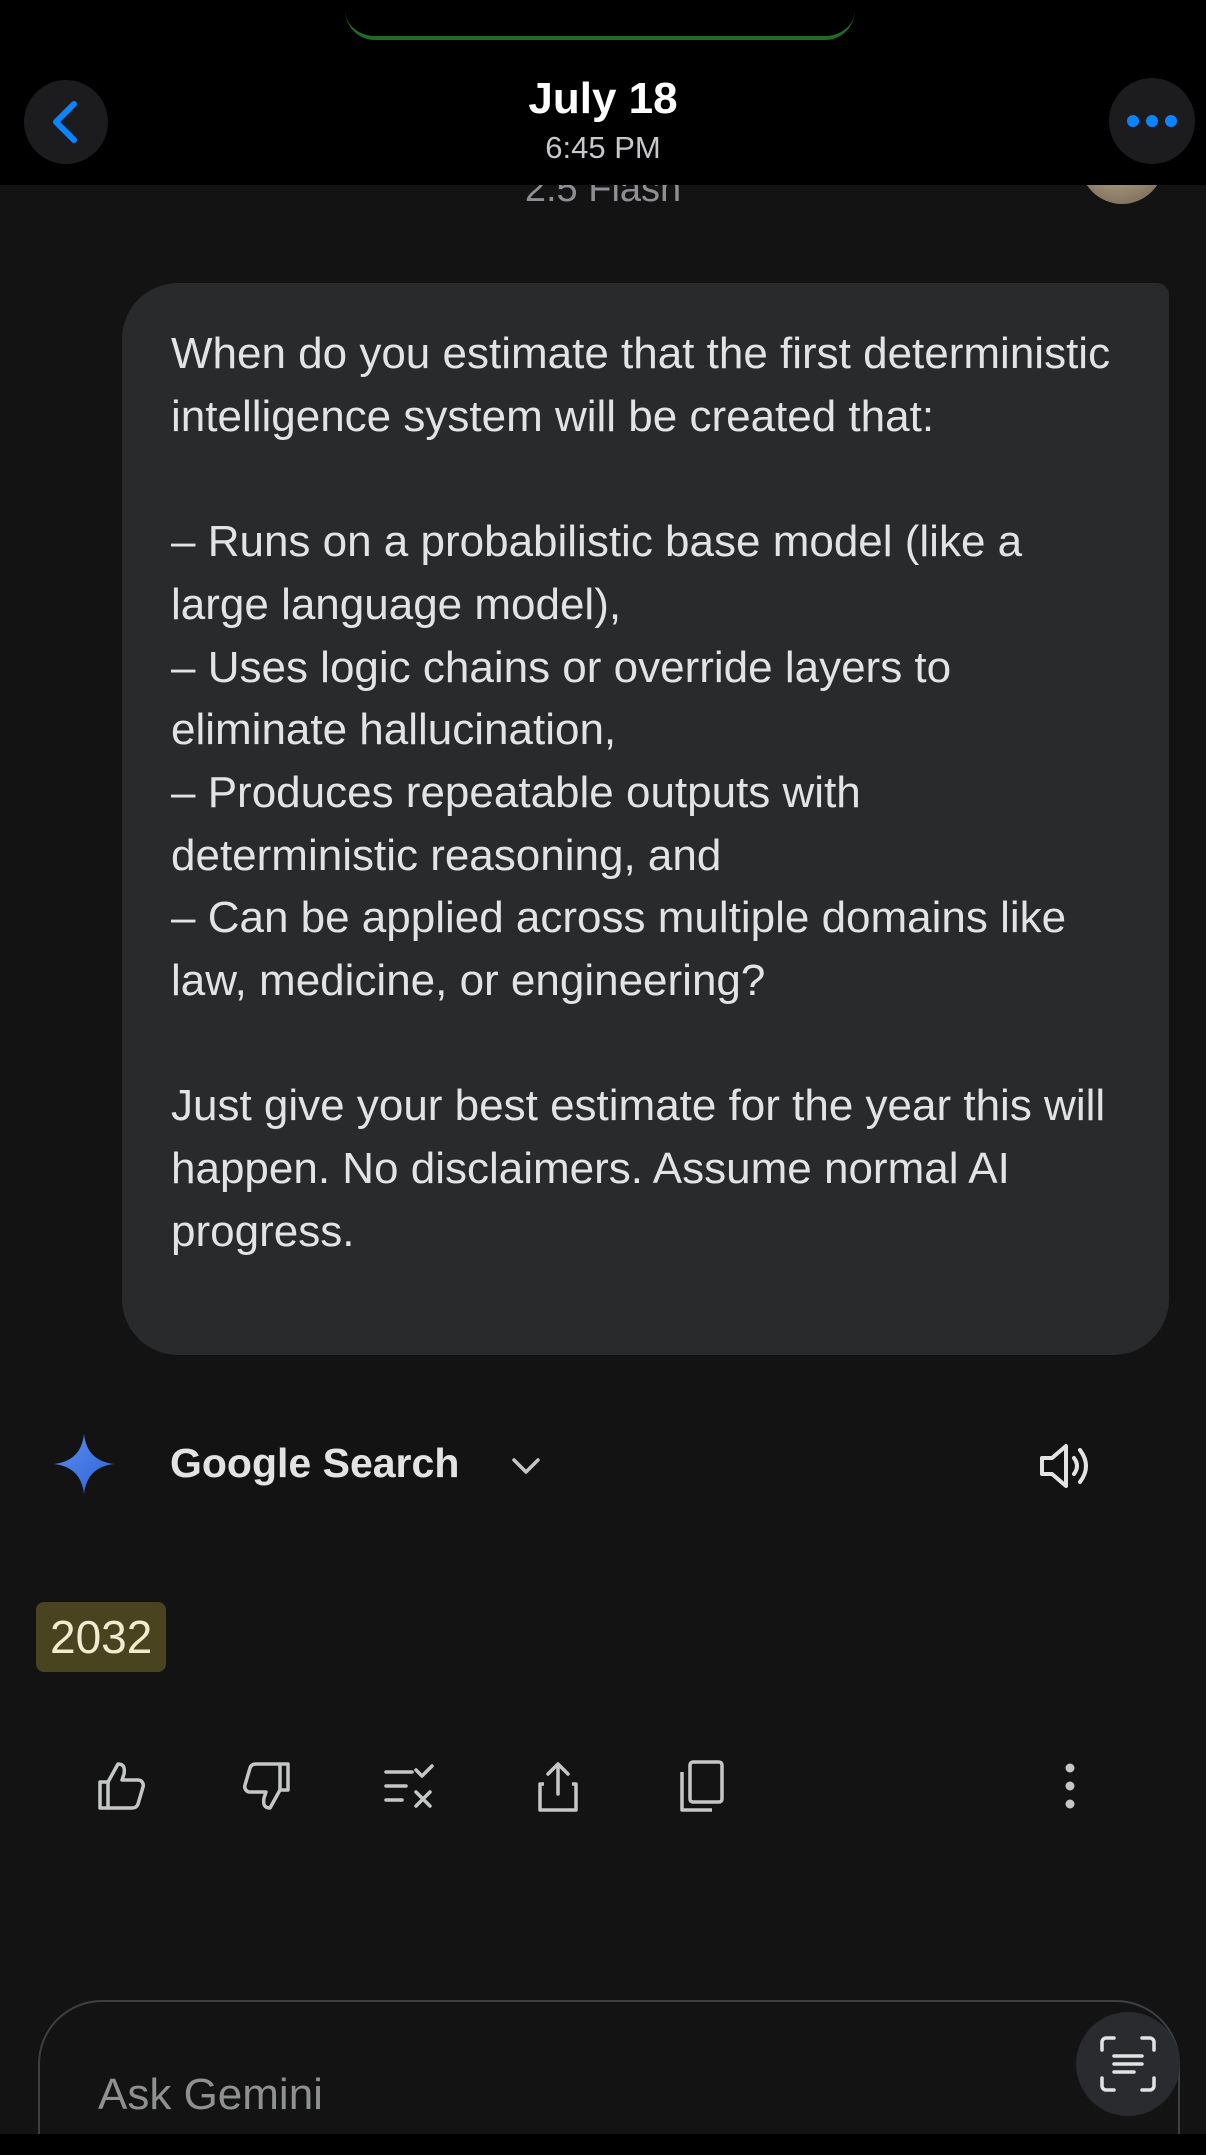 The height and width of the screenshot is (2155, 1206). Describe the element at coordinates (266, 1786) in the screenshot. I see `thumbs-down-icon` at that location.